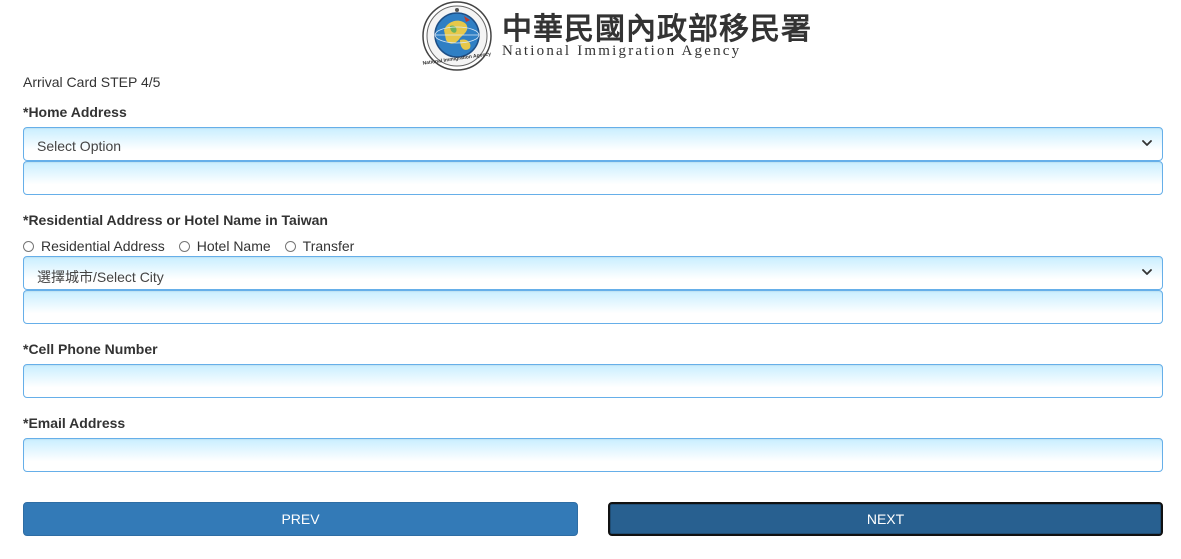 This screenshot has height=559, width=1181. I want to click on home-address-label: *Home Address, so click(75, 112).